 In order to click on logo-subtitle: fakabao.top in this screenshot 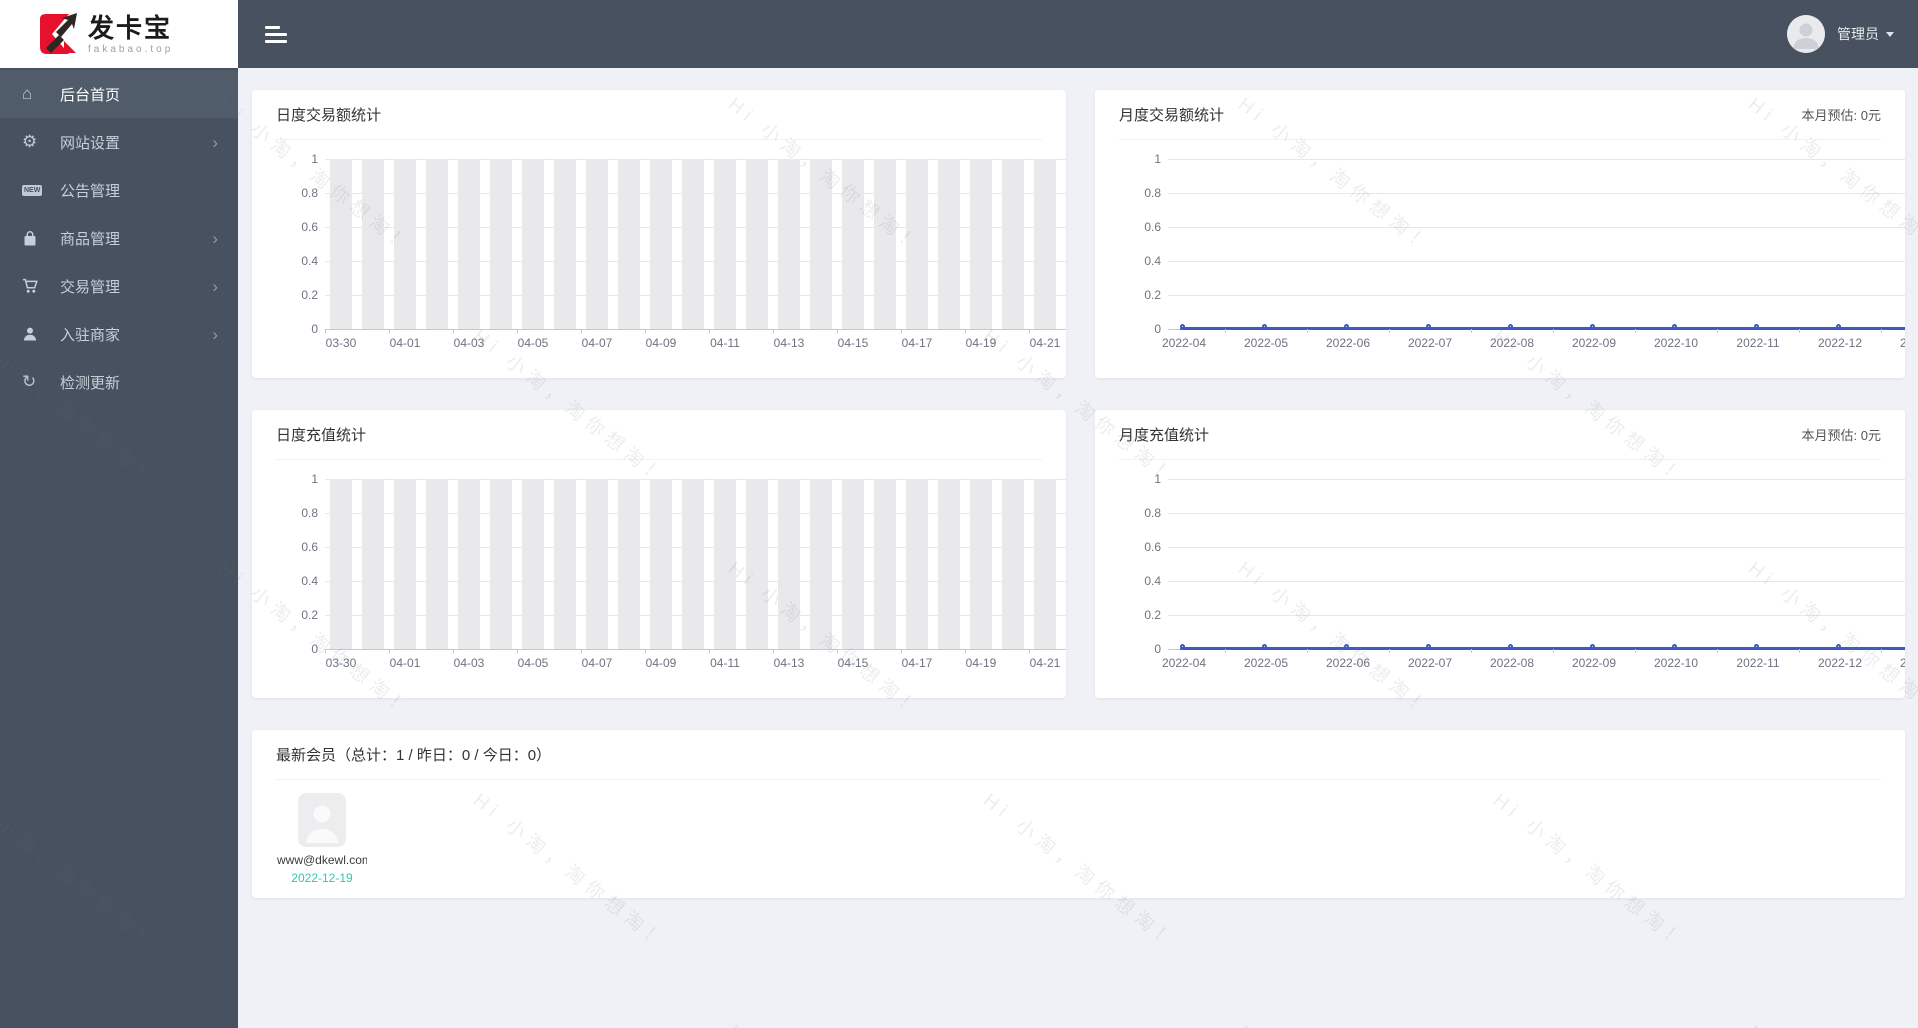, I will do `click(131, 49)`.